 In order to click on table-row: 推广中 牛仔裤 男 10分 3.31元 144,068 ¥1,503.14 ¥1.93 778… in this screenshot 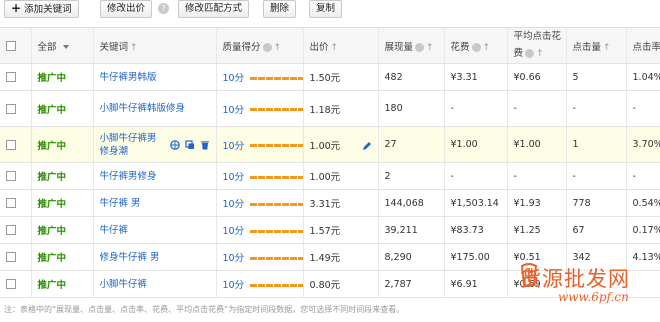, I will do `click(330, 203)`.